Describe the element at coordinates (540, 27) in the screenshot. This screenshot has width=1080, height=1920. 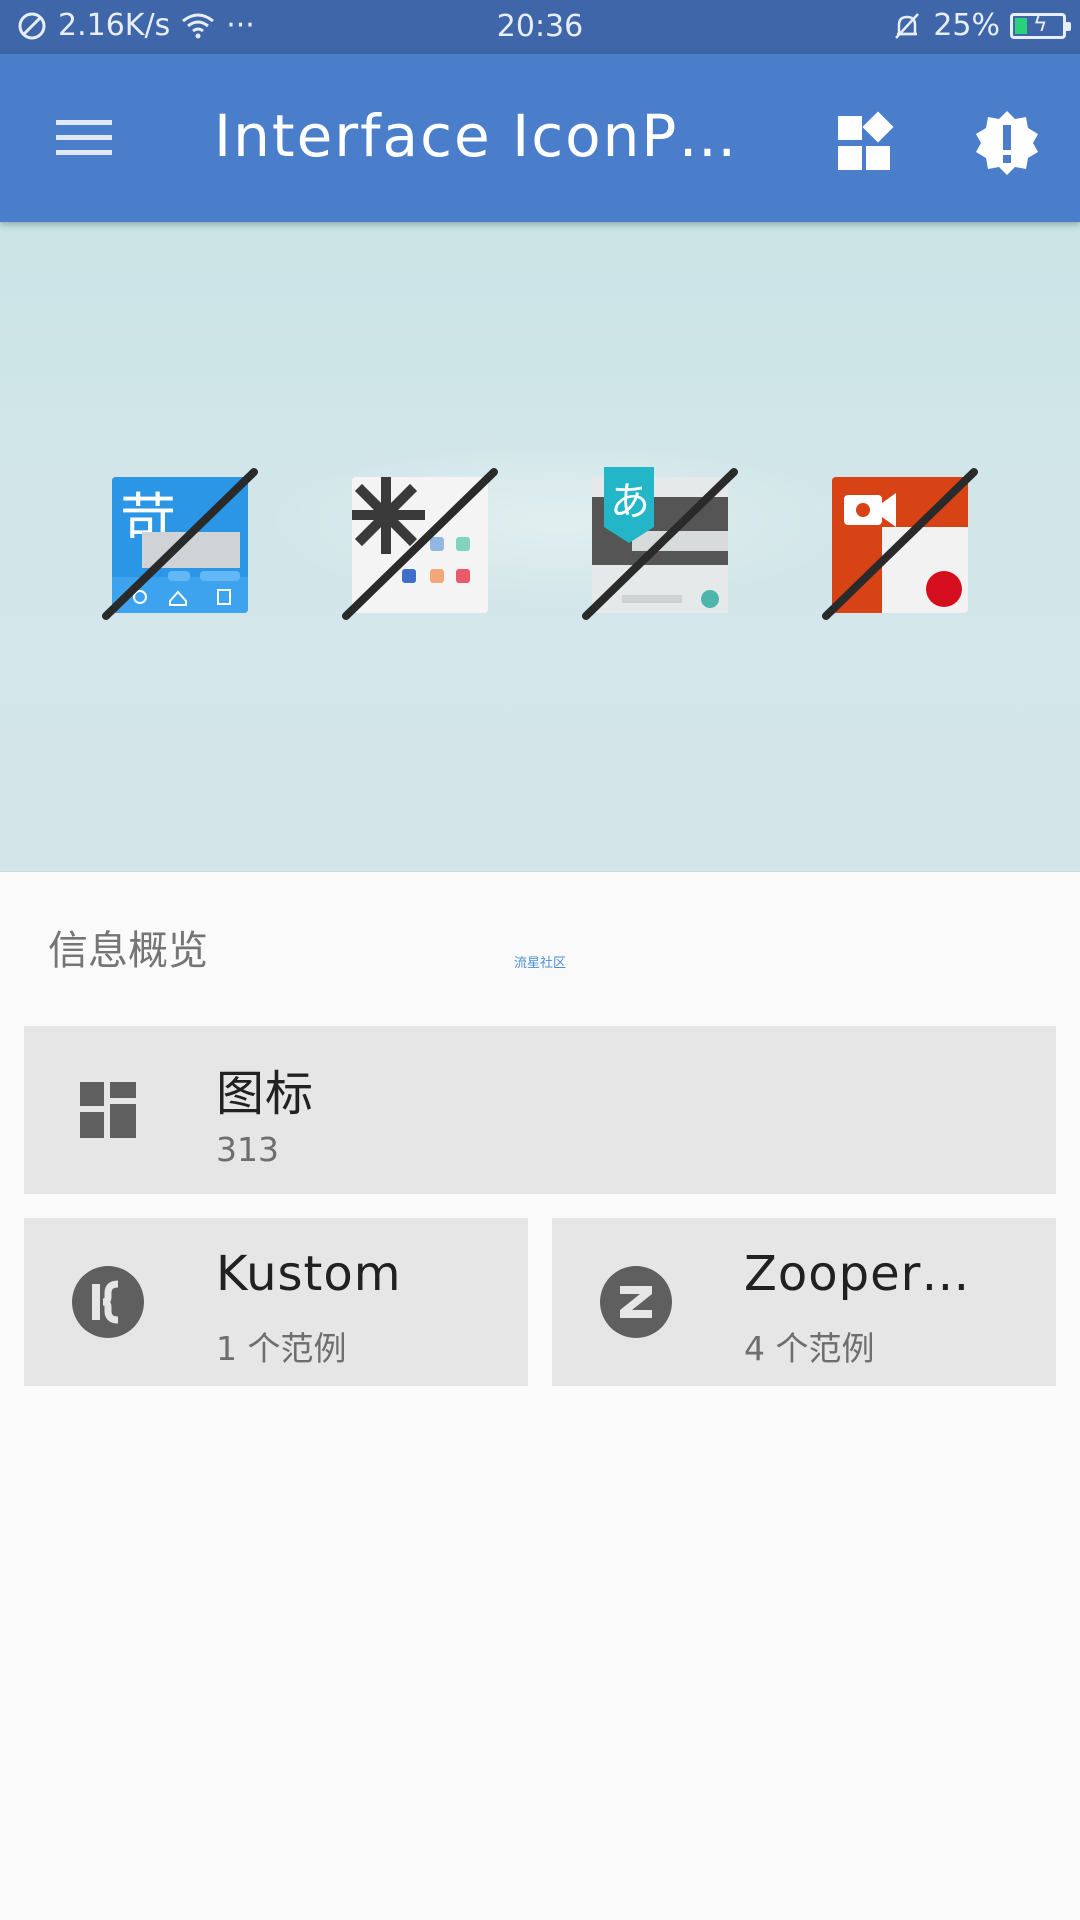
I see `status-bar: 2.16K/s ··· 20:36 25% ϟ` at that location.